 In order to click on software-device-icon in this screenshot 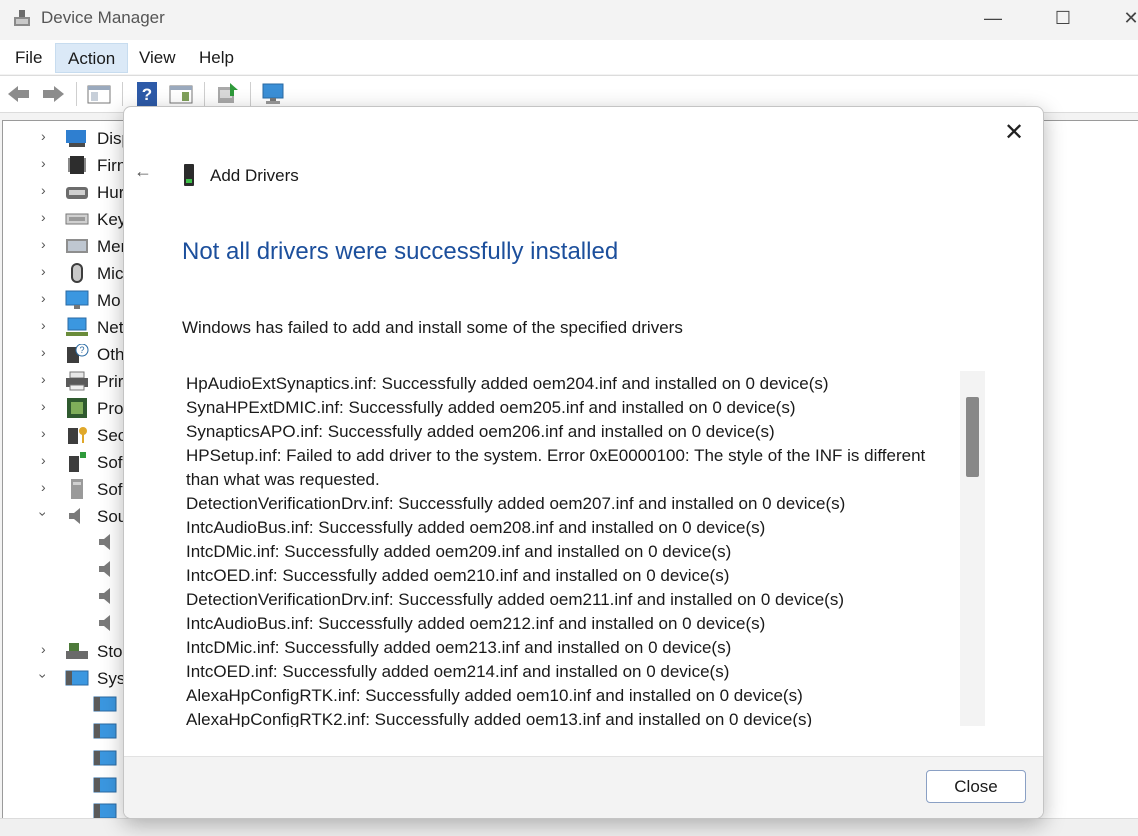, I will do `click(77, 489)`.